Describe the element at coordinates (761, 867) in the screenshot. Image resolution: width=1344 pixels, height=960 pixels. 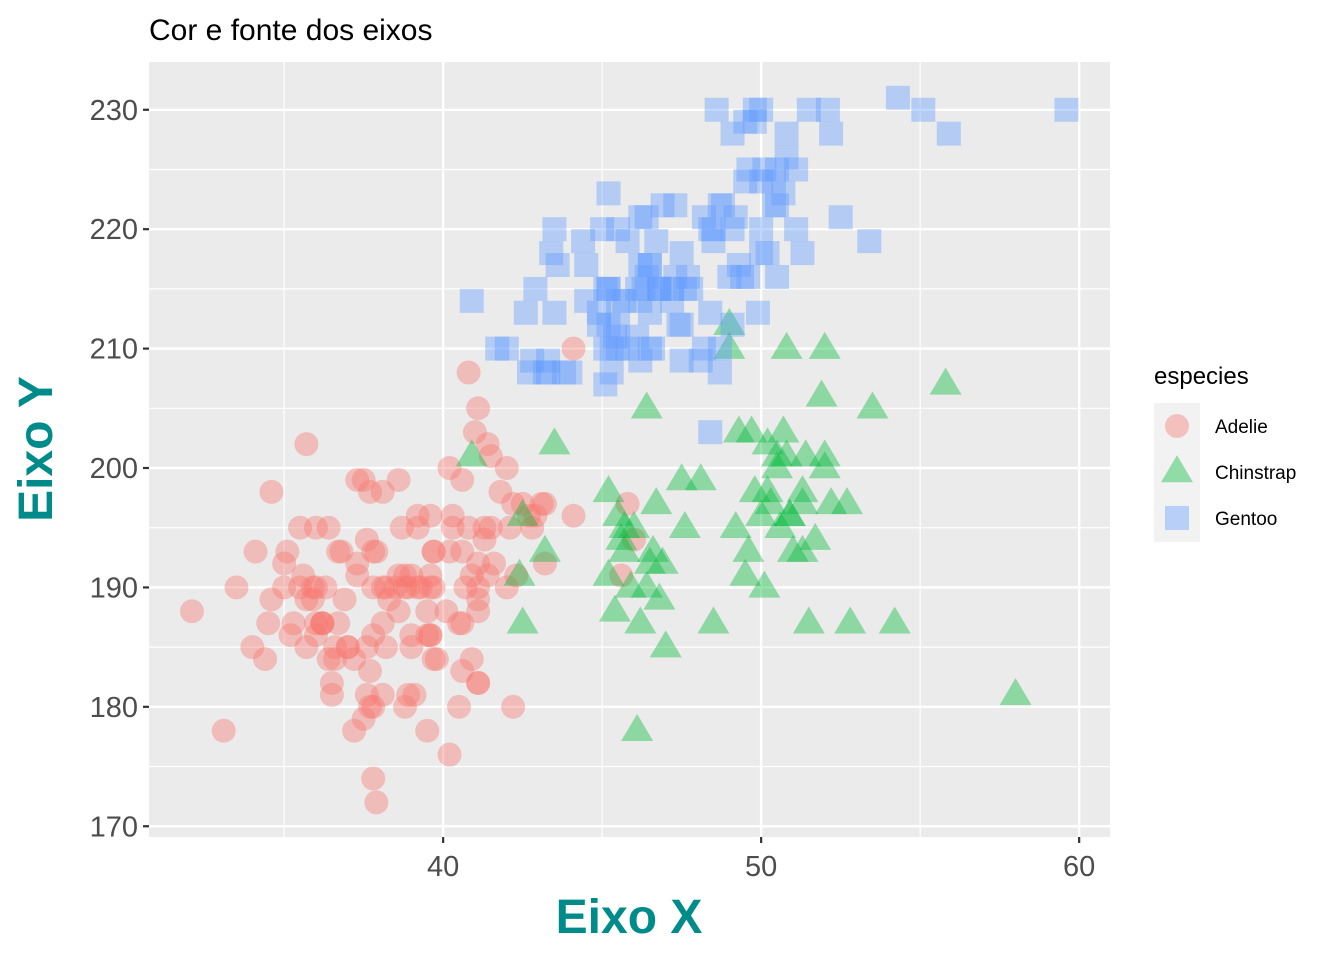
I see `x-tick-label: 50` at that location.